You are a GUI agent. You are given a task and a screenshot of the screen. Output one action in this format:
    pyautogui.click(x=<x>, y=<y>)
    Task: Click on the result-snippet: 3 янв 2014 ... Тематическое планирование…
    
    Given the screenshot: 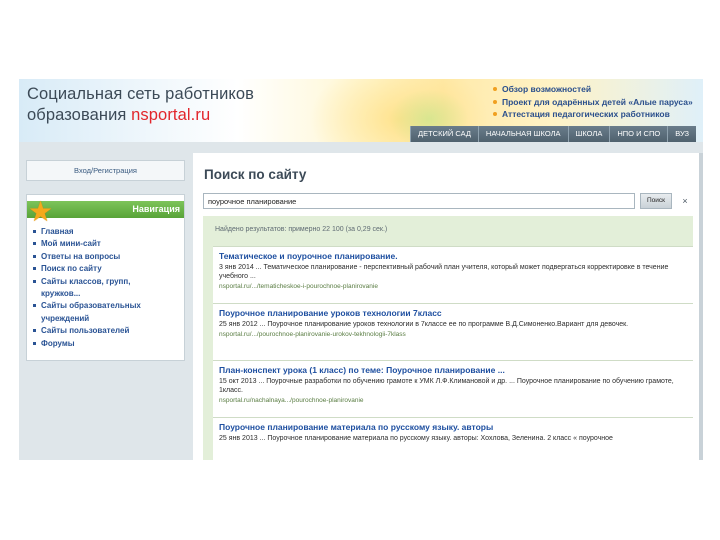 What is the action you would take?
    pyautogui.click(x=444, y=272)
    